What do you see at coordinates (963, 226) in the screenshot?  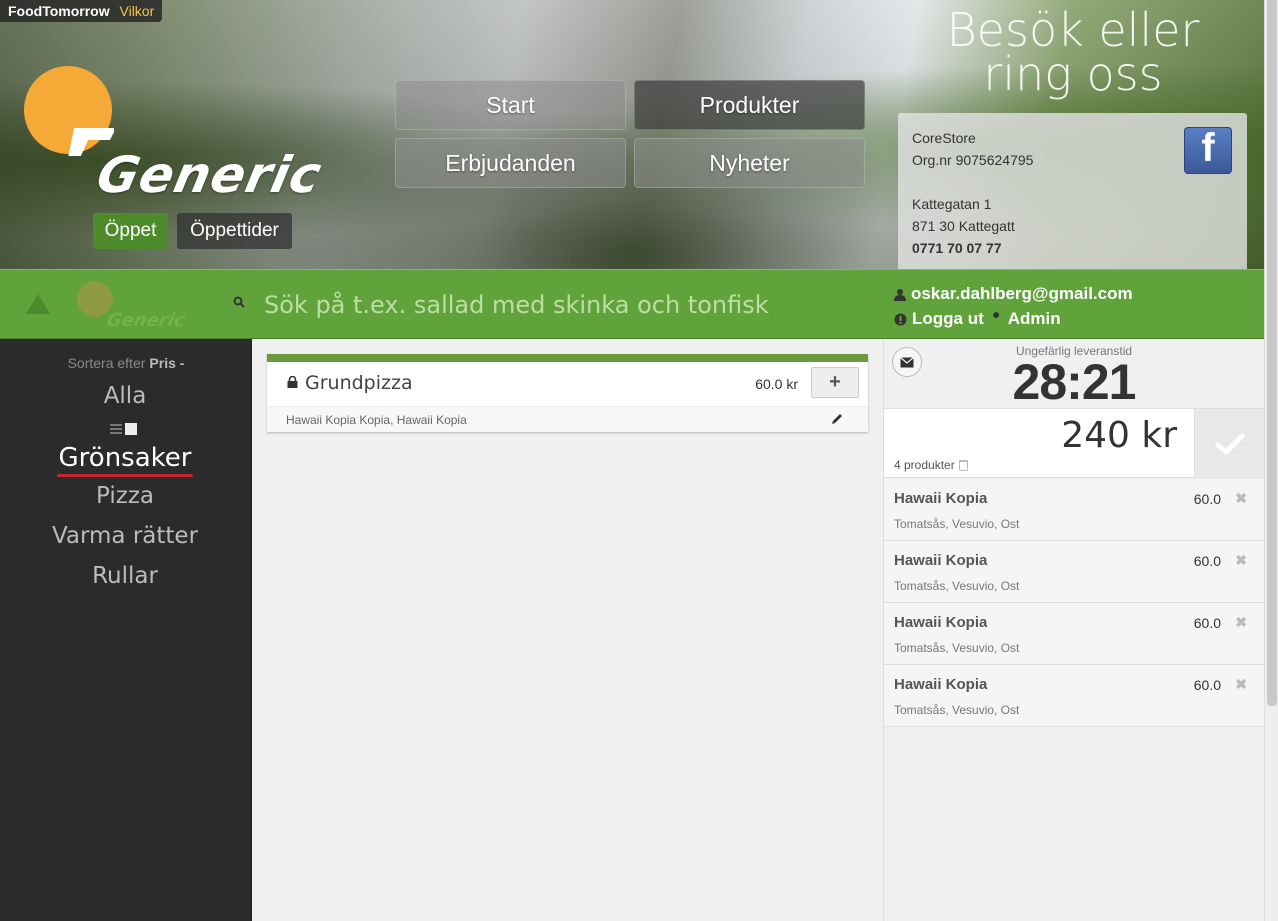 I see `city-address: 871 30 Kattegatt` at bounding box center [963, 226].